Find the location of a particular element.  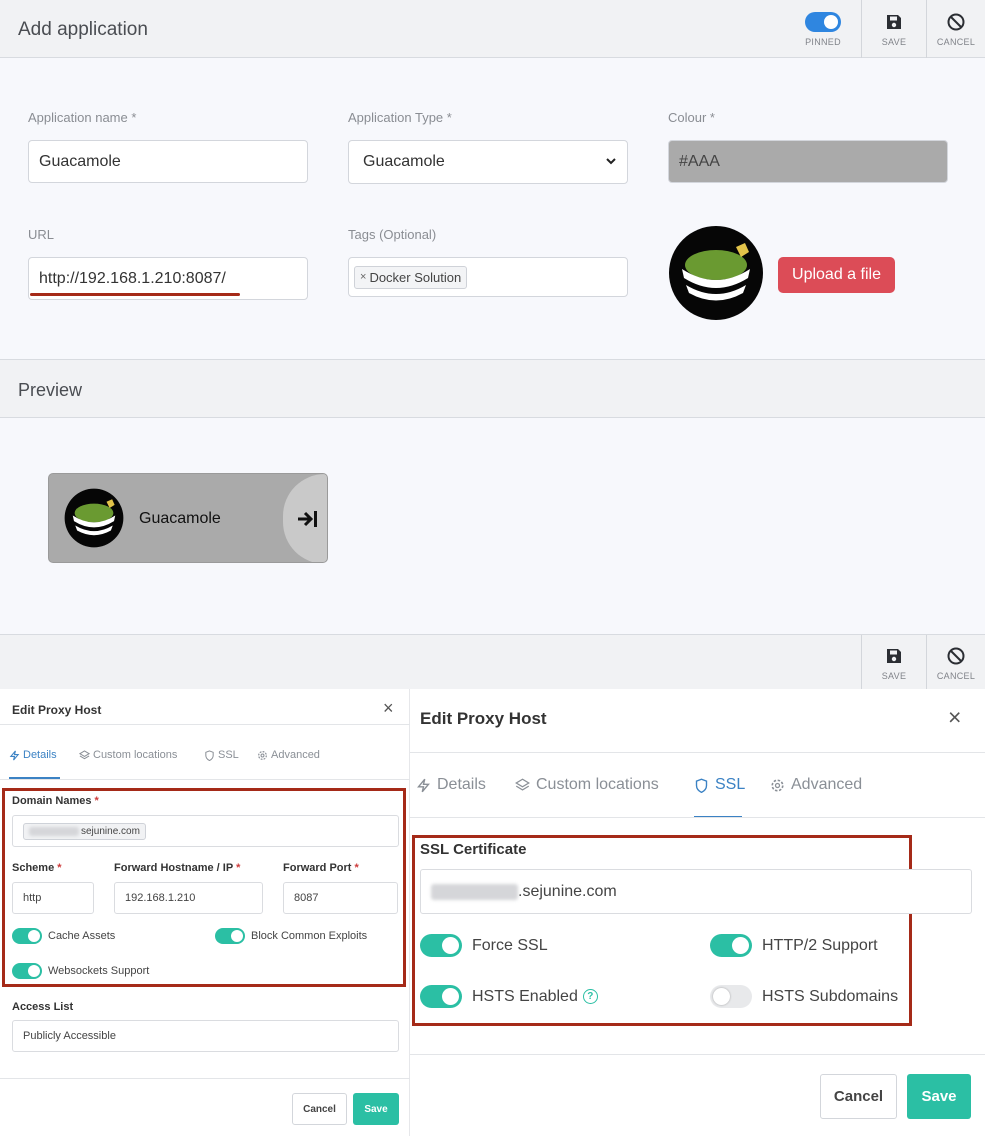

url-annotation-underline is located at coordinates (135, 294).